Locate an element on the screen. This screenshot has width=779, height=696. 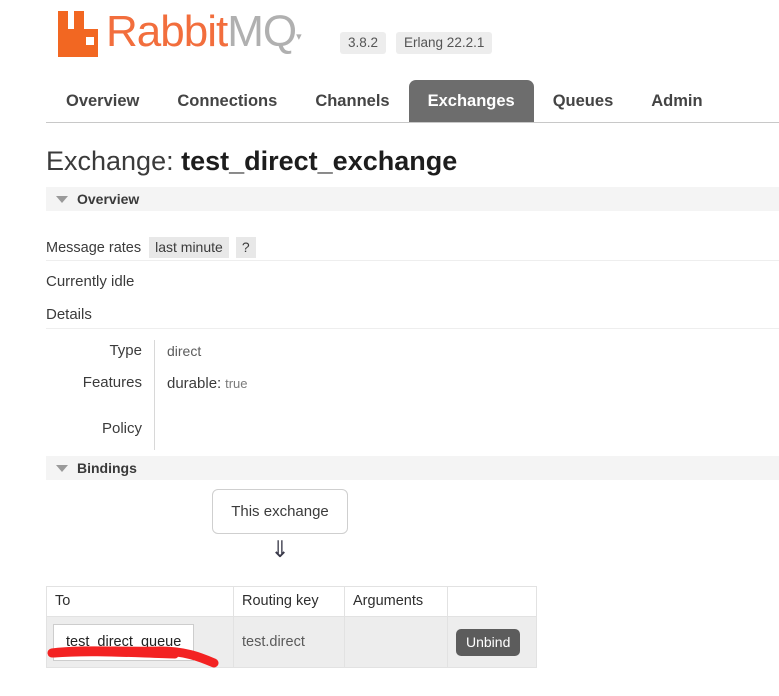
version-badges: 3.8.2 Erlang 22.2.1 is located at coordinates (416, 43).